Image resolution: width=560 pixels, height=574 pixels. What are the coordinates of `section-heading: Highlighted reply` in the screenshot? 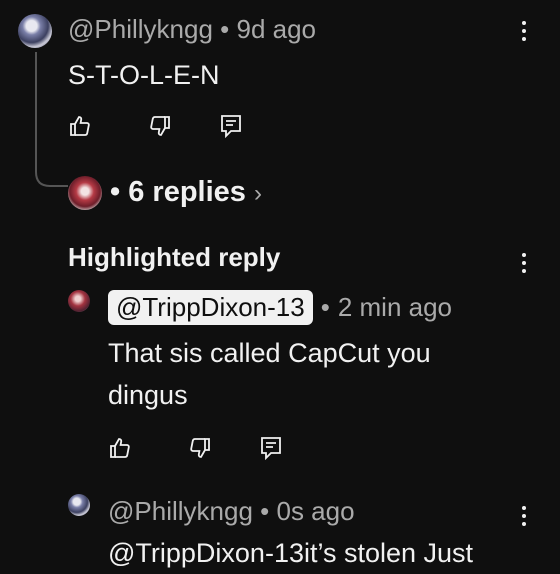 It's located at (174, 257).